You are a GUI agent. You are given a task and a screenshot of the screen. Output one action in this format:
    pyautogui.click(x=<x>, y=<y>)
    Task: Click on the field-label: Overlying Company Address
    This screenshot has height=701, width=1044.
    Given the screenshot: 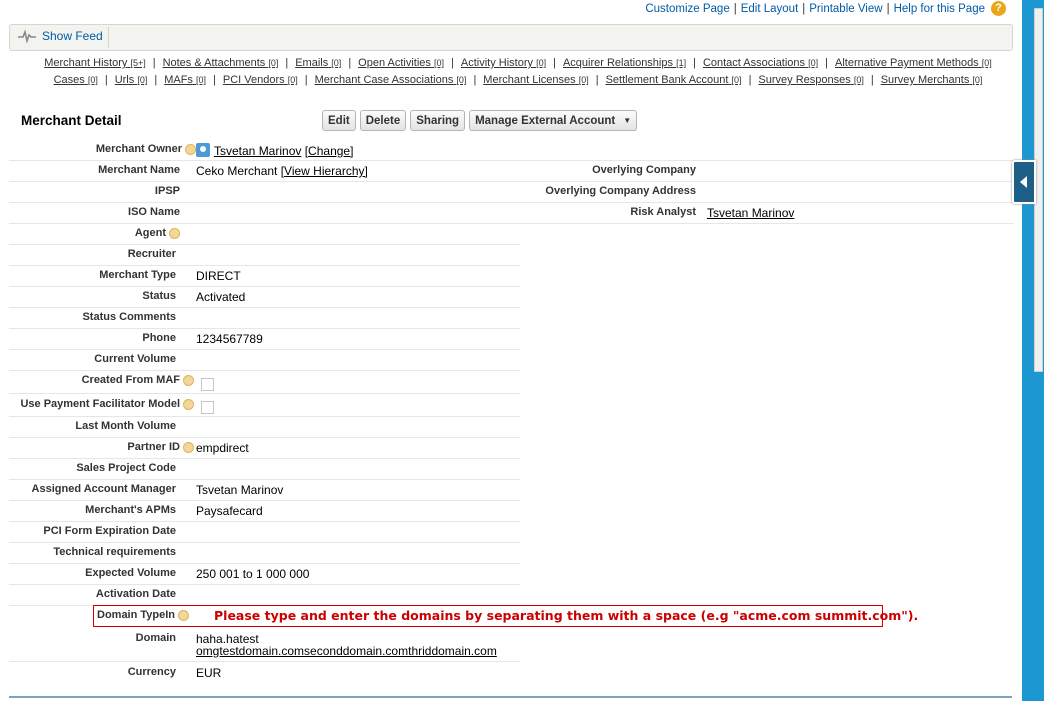 What is the action you would take?
    pyautogui.click(x=620, y=191)
    